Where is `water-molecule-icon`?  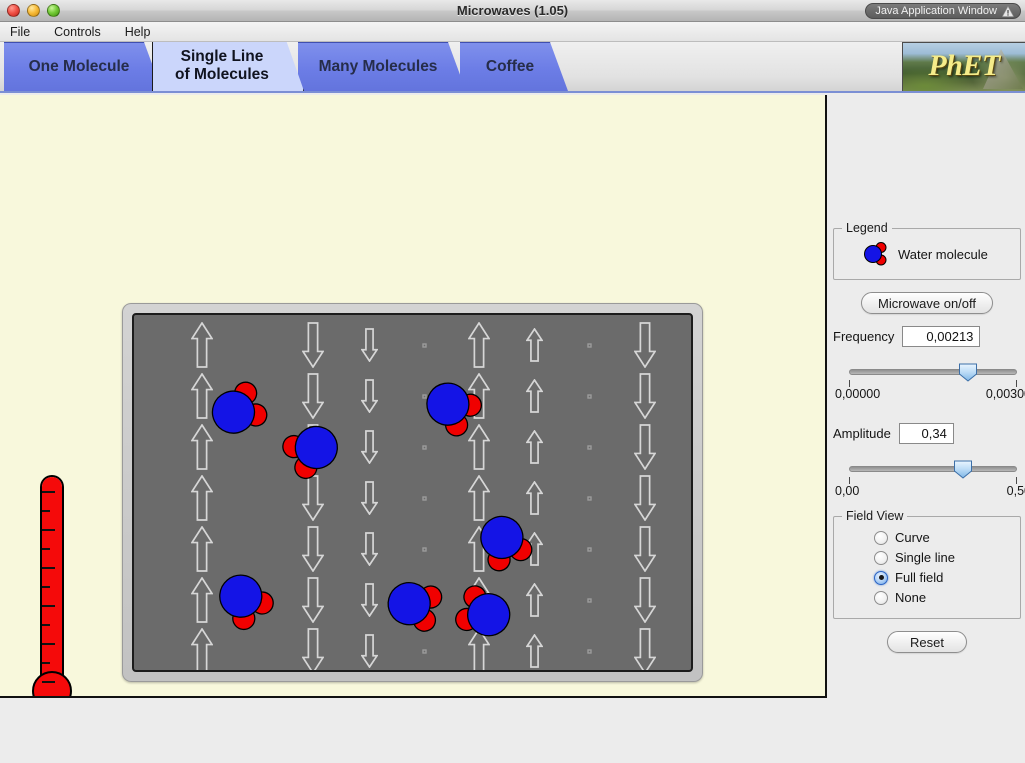 water-molecule-icon is located at coordinates (875, 254).